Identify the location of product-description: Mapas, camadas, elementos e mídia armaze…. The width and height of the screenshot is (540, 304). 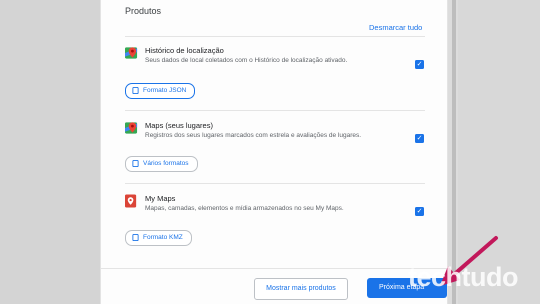
(244, 208).